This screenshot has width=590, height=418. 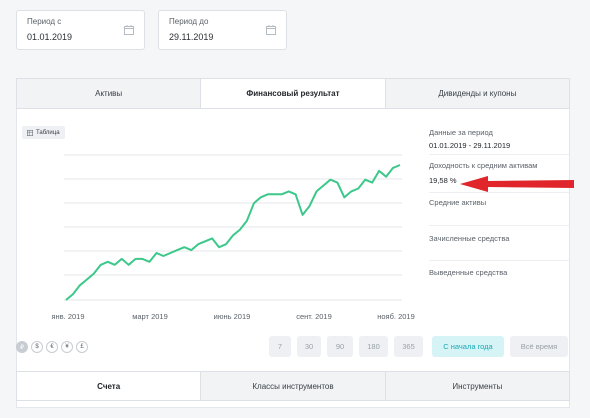 I want to click on tab-instrument-classes: Классы инструментов, so click(x=293, y=386).